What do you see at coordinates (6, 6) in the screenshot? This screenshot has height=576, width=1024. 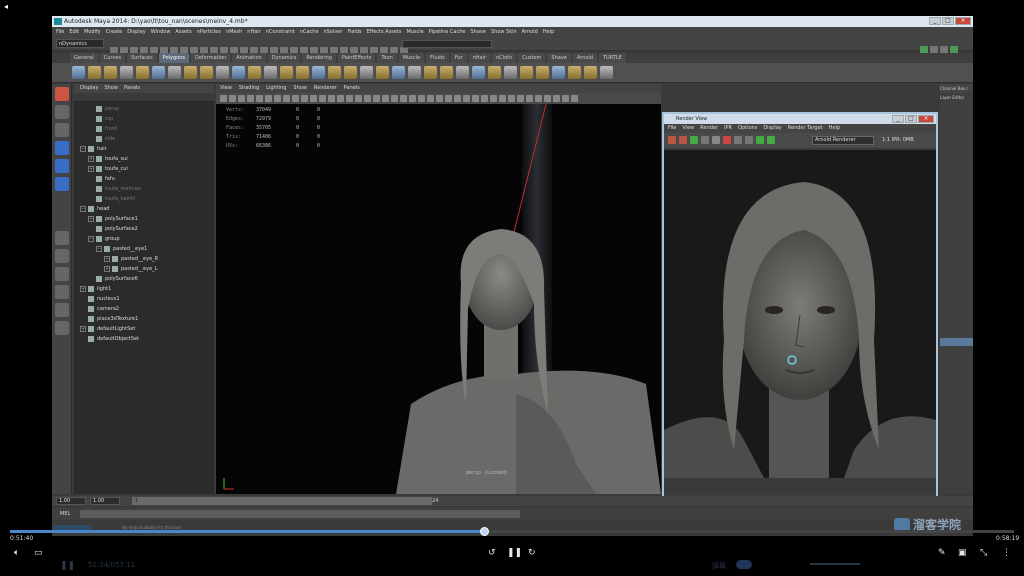 I see `back-arrow-icon: ◂` at bounding box center [6, 6].